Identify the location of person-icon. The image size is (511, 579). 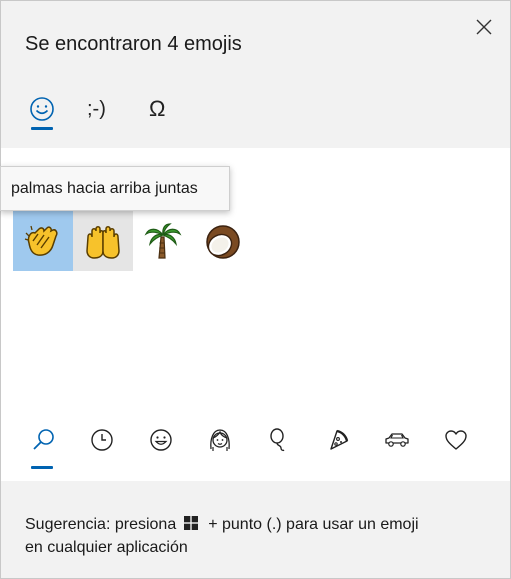
(219, 440).